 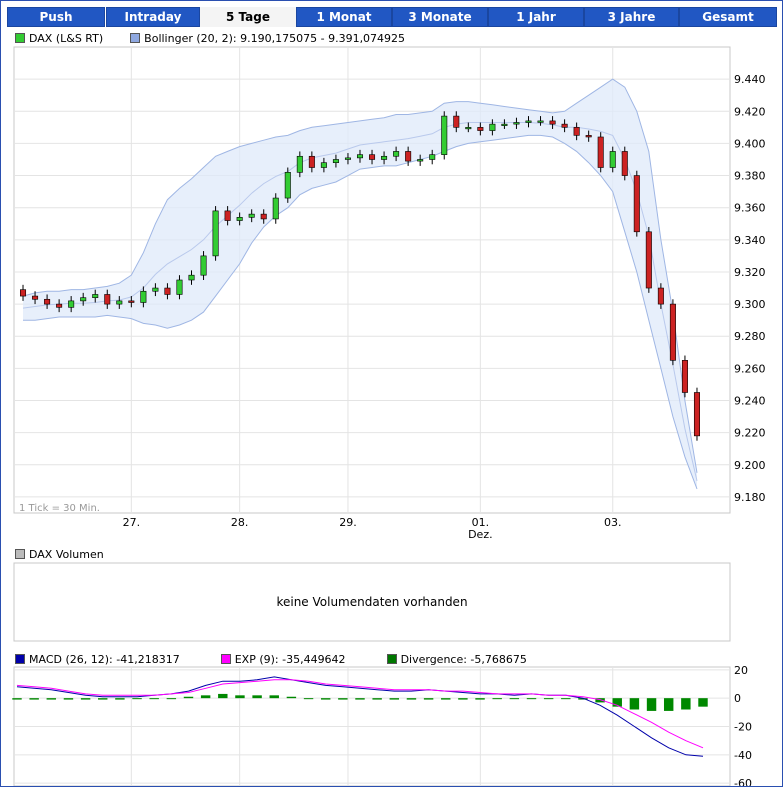 I want to click on price-x-tick-label: 29., so click(x=348, y=522).